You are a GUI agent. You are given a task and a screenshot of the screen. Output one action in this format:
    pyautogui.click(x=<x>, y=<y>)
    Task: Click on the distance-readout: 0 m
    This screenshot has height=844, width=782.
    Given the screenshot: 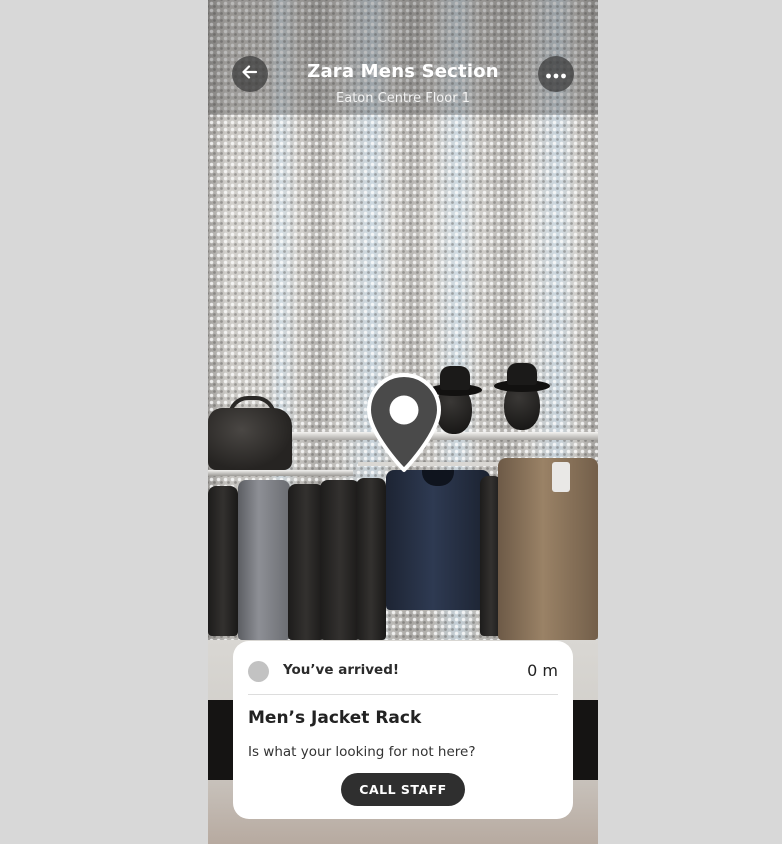 What is the action you would take?
    pyautogui.click(x=542, y=670)
    